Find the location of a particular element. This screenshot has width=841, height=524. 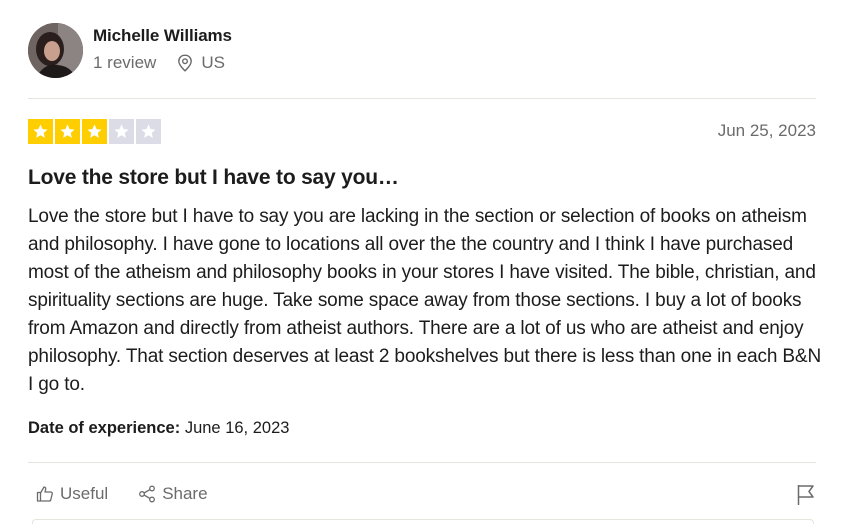

location-pin-icon is located at coordinates (185, 63).